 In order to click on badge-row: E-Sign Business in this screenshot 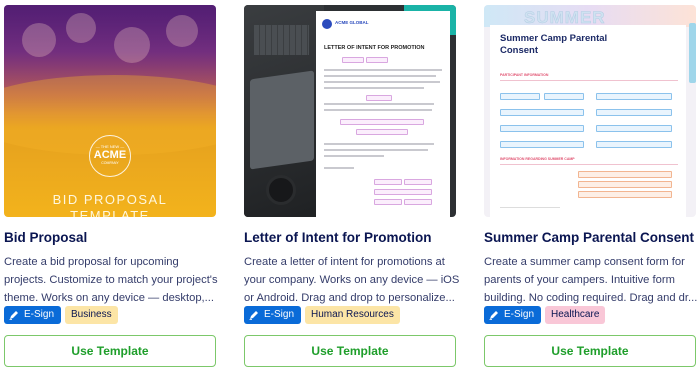, I will do `click(61, 315)`.